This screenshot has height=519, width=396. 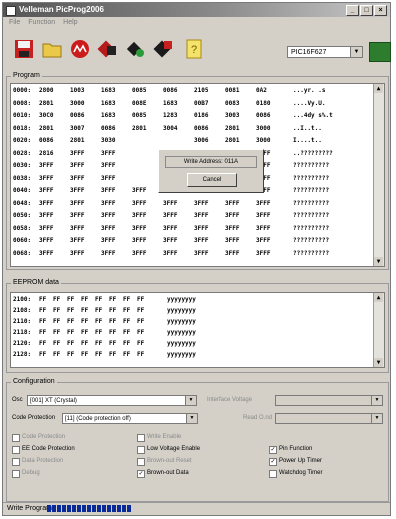 What do you see at coordinates (380, 10) in the screenshot?
I see `close-button: ×` at bounding box center [380, 10].